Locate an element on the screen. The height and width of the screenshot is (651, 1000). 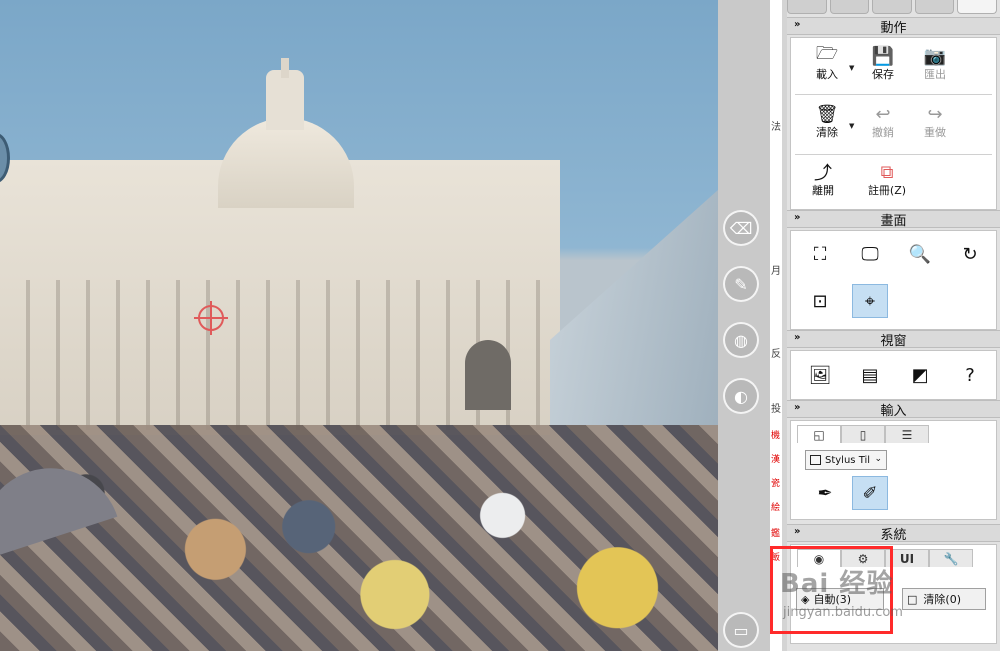
undo-label: 撤銷 is located at coordinates (883, 132).